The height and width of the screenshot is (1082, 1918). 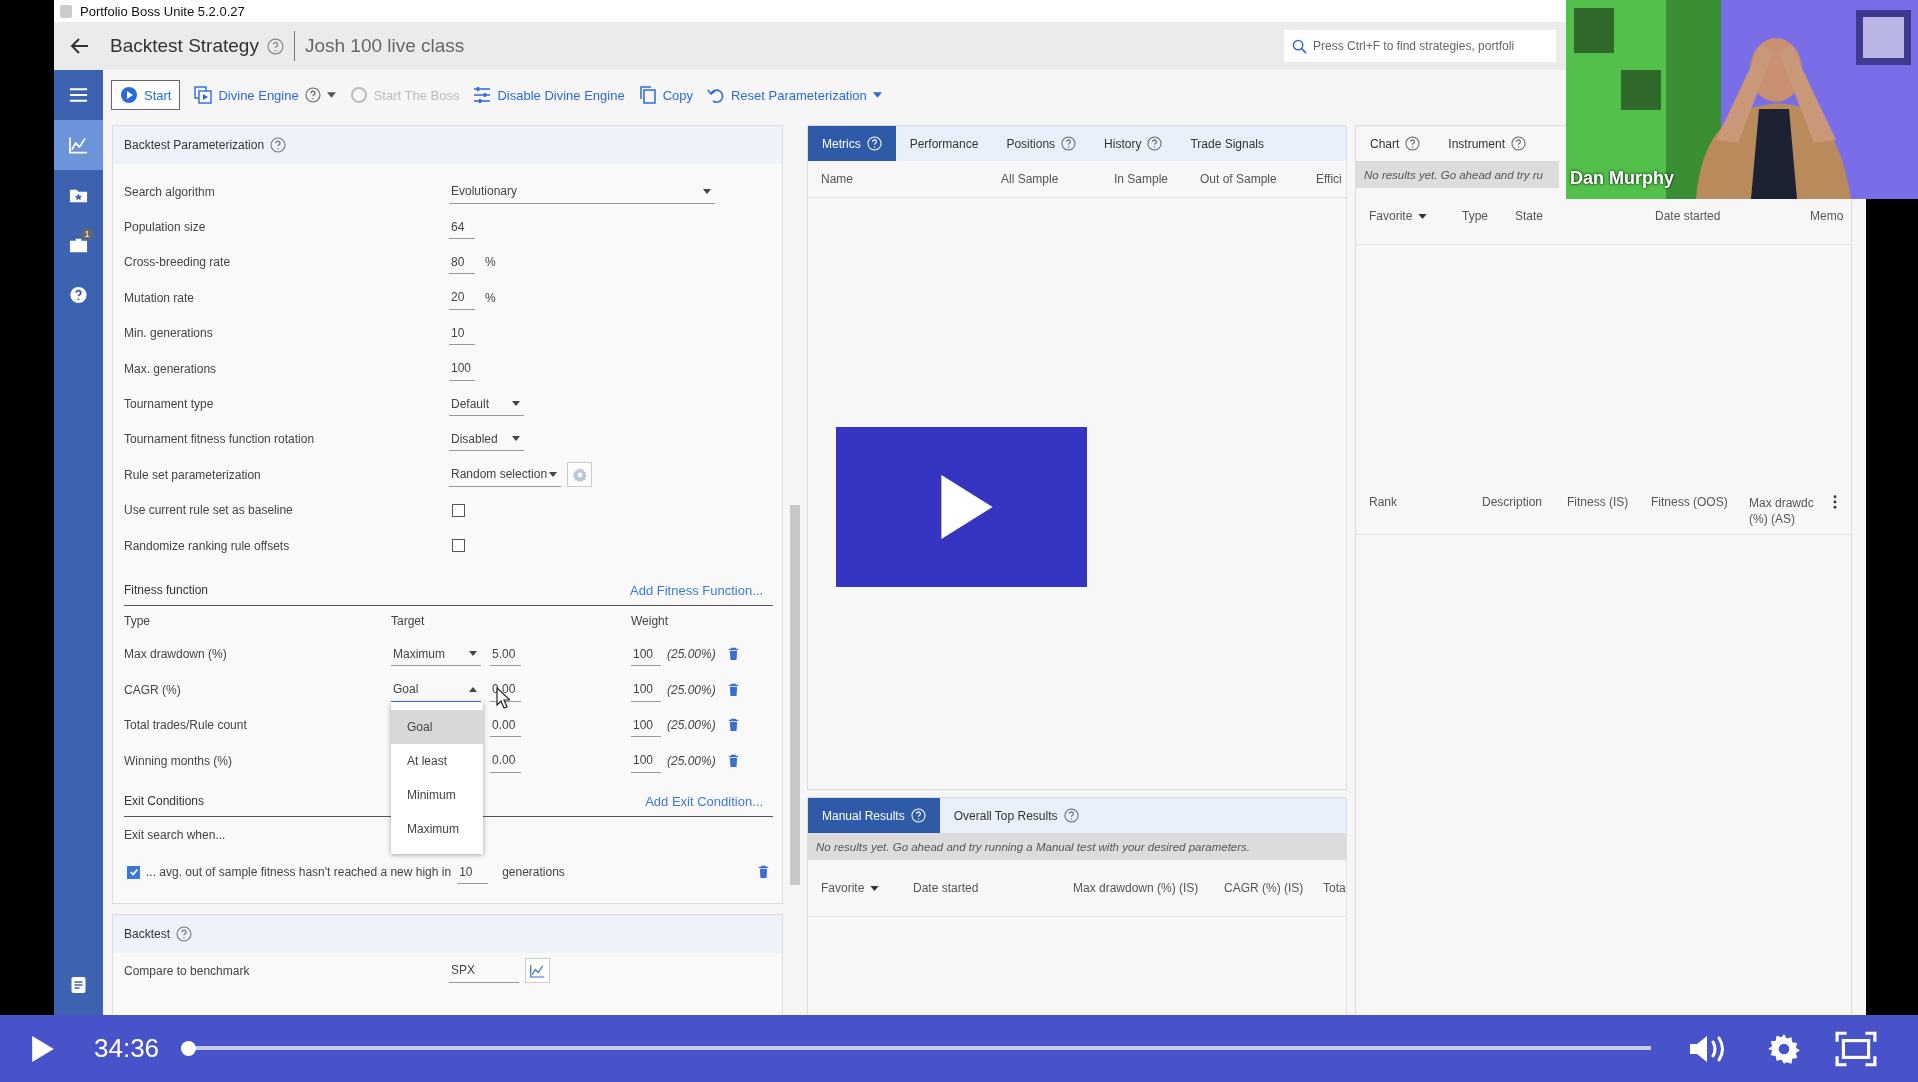 What do you see at coordinates (961, 507) in the screenshot?
I see `play-button` at bounding box center [961, 507].